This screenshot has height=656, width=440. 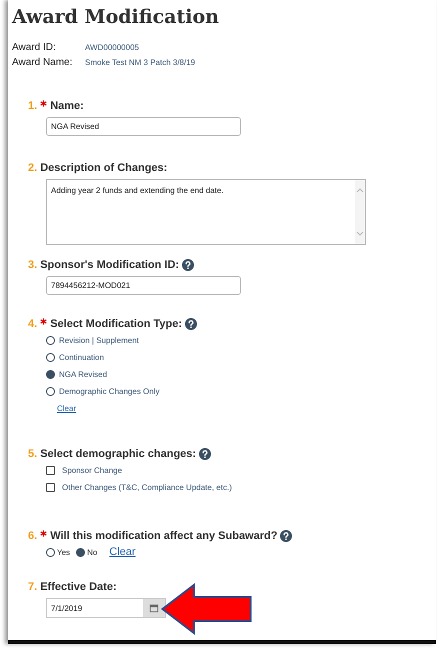 I want to click on question-label: Description of Changes:, so click(x=104, y=168).